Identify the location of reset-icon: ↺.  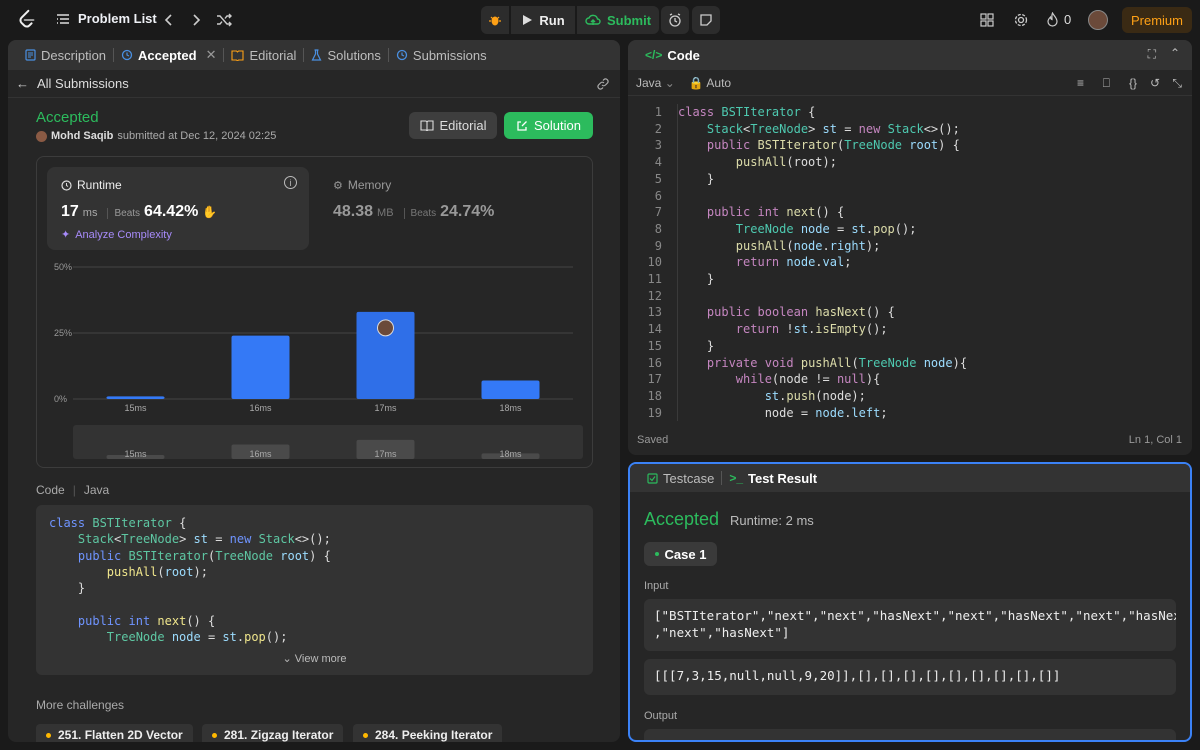
(1155, 83).